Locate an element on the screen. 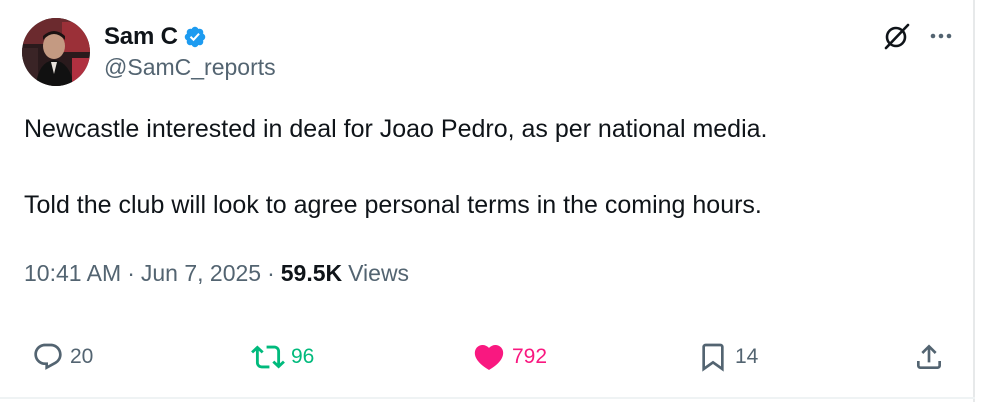  display-name: Sam C is located at coordinates (141, 37).